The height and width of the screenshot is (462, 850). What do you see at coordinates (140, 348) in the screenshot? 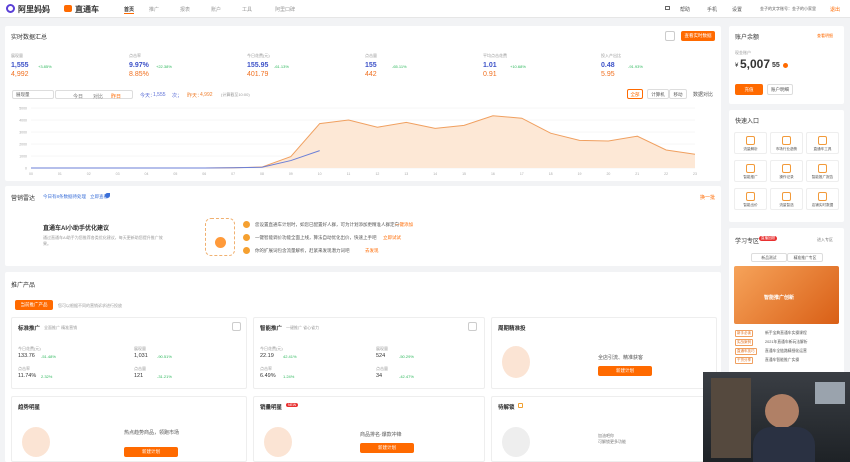
I see `stat-label: 展现量` at bounding box center [140, 348].